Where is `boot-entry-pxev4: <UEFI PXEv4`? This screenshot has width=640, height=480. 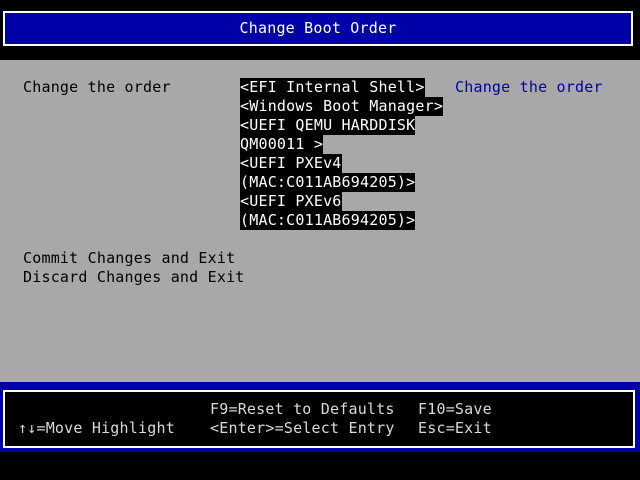 boot-entry-pxev4: <UEFI PXEv4 is located at coordinates (291, 163).